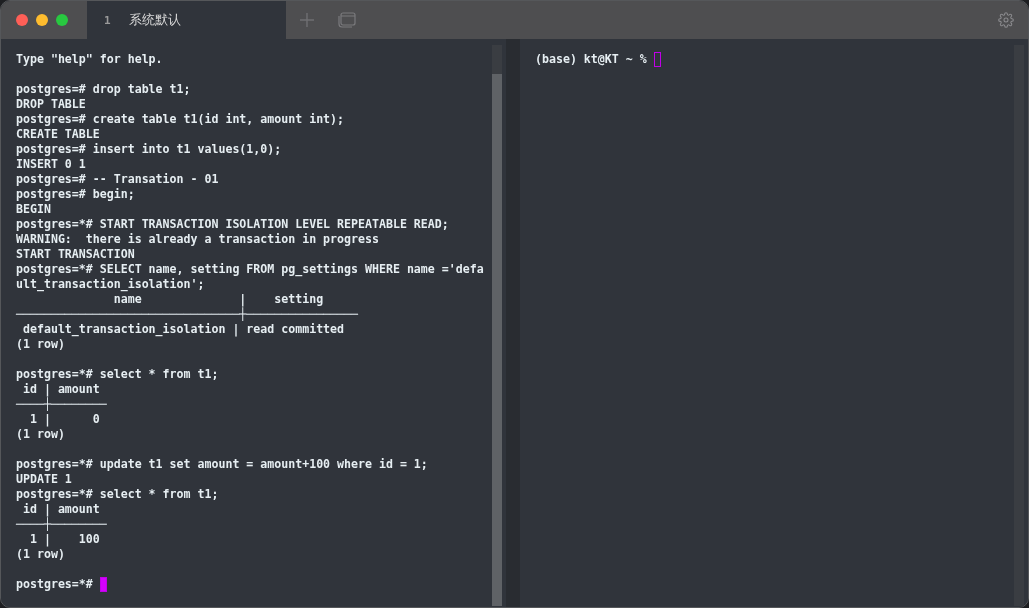 Image resolution: width=1029 pixels, height=608 pixels. What do you see at coordinates (34, 209) in the screenshot?
I see `terminal-line: BEGIN` at bounding box center [34, 209].